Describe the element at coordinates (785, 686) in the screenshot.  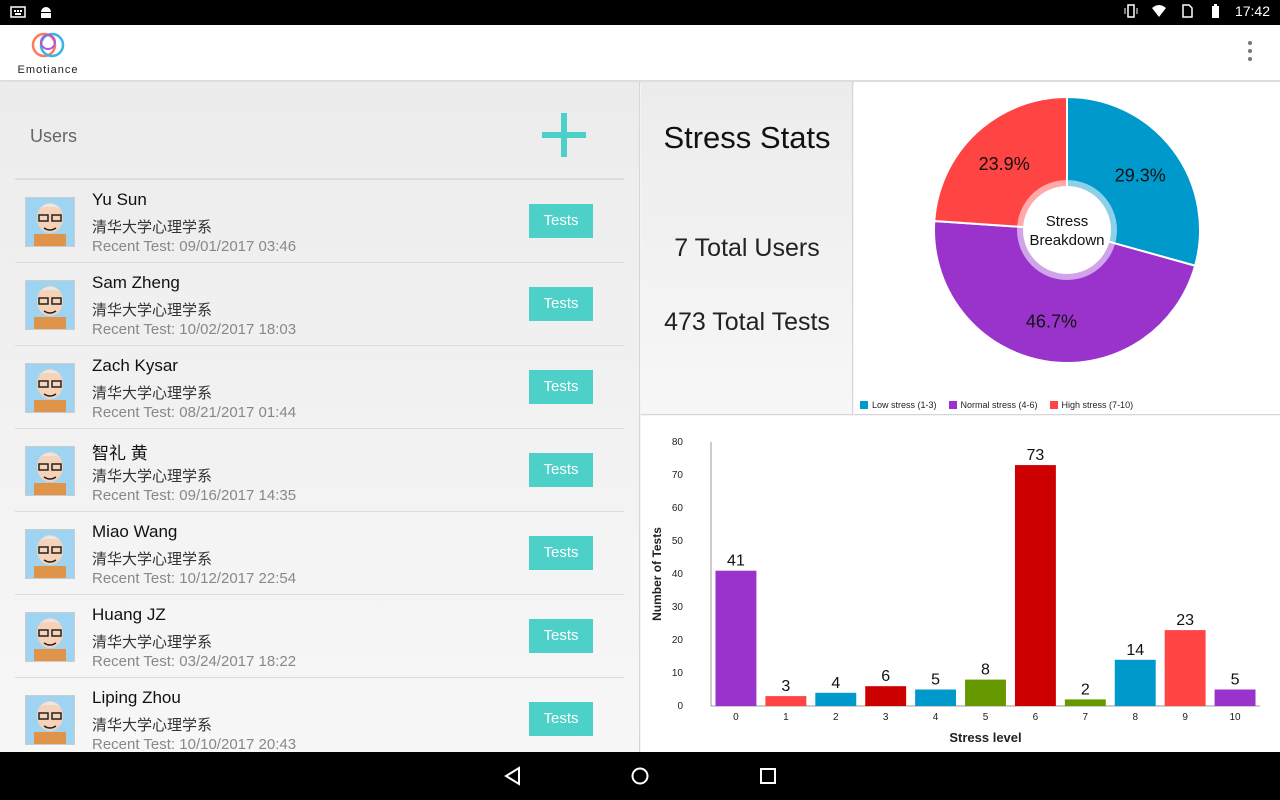
I see `bar-value-label: 3` at that location.